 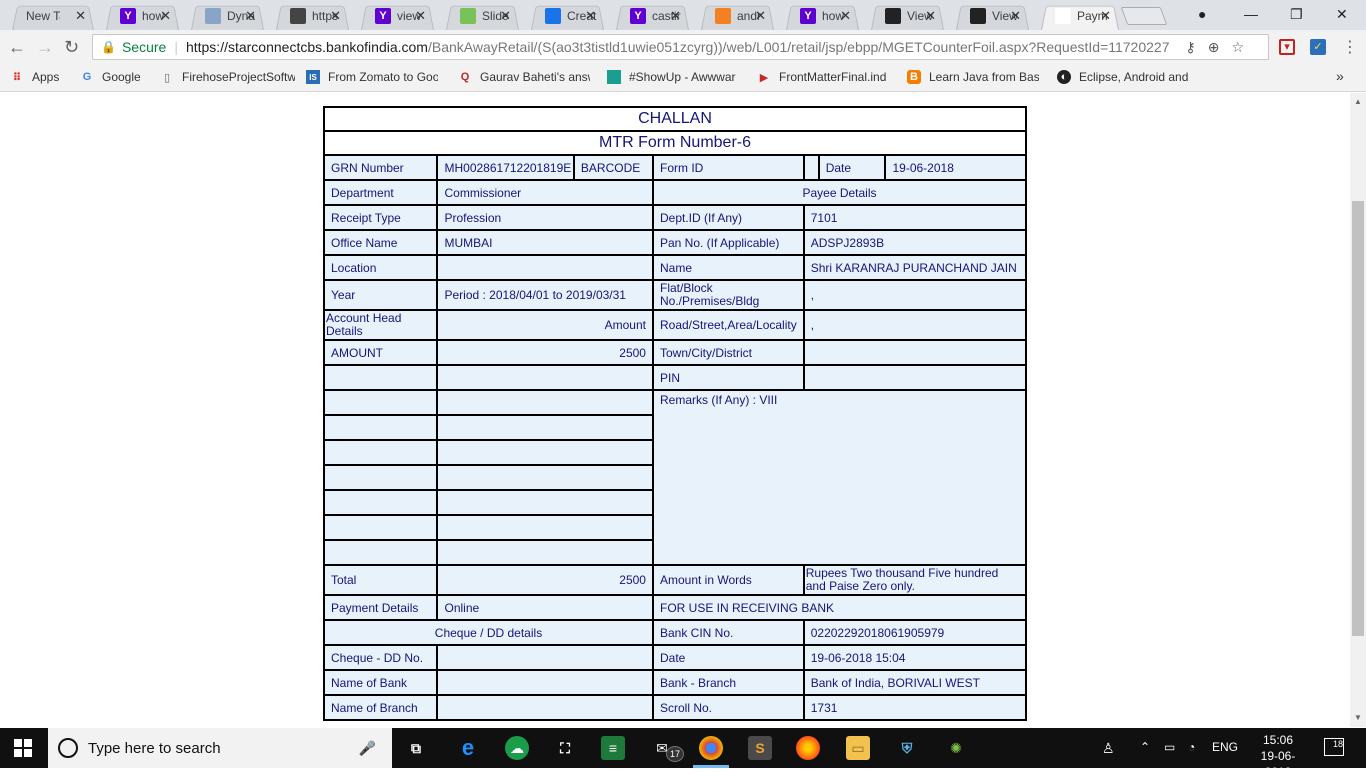 I want to click on more-bookmarks-chevron-icon: », so click(x=1340, y=76).